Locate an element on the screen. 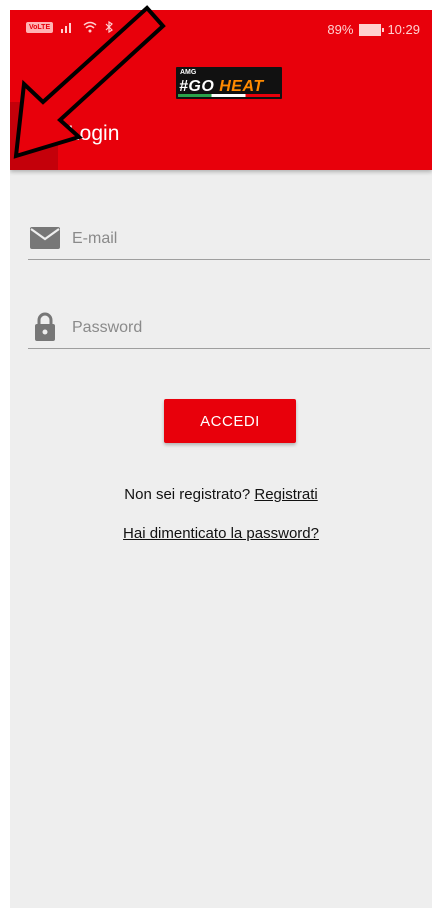  gohheat-logo: AMG #GO HEAT is located at coordinates (229, 83).